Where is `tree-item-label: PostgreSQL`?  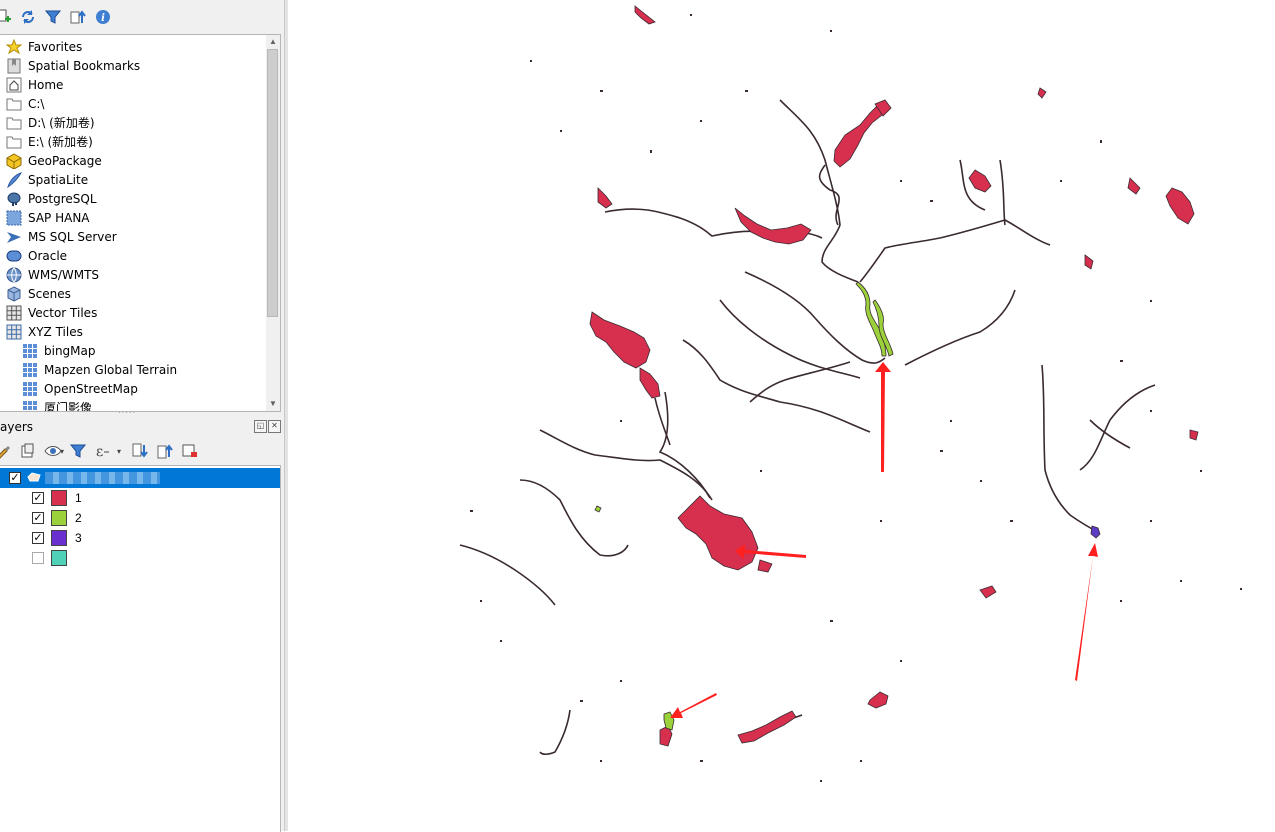
tree-item-label: PostgreSQL is located at coordinates (62, 198).